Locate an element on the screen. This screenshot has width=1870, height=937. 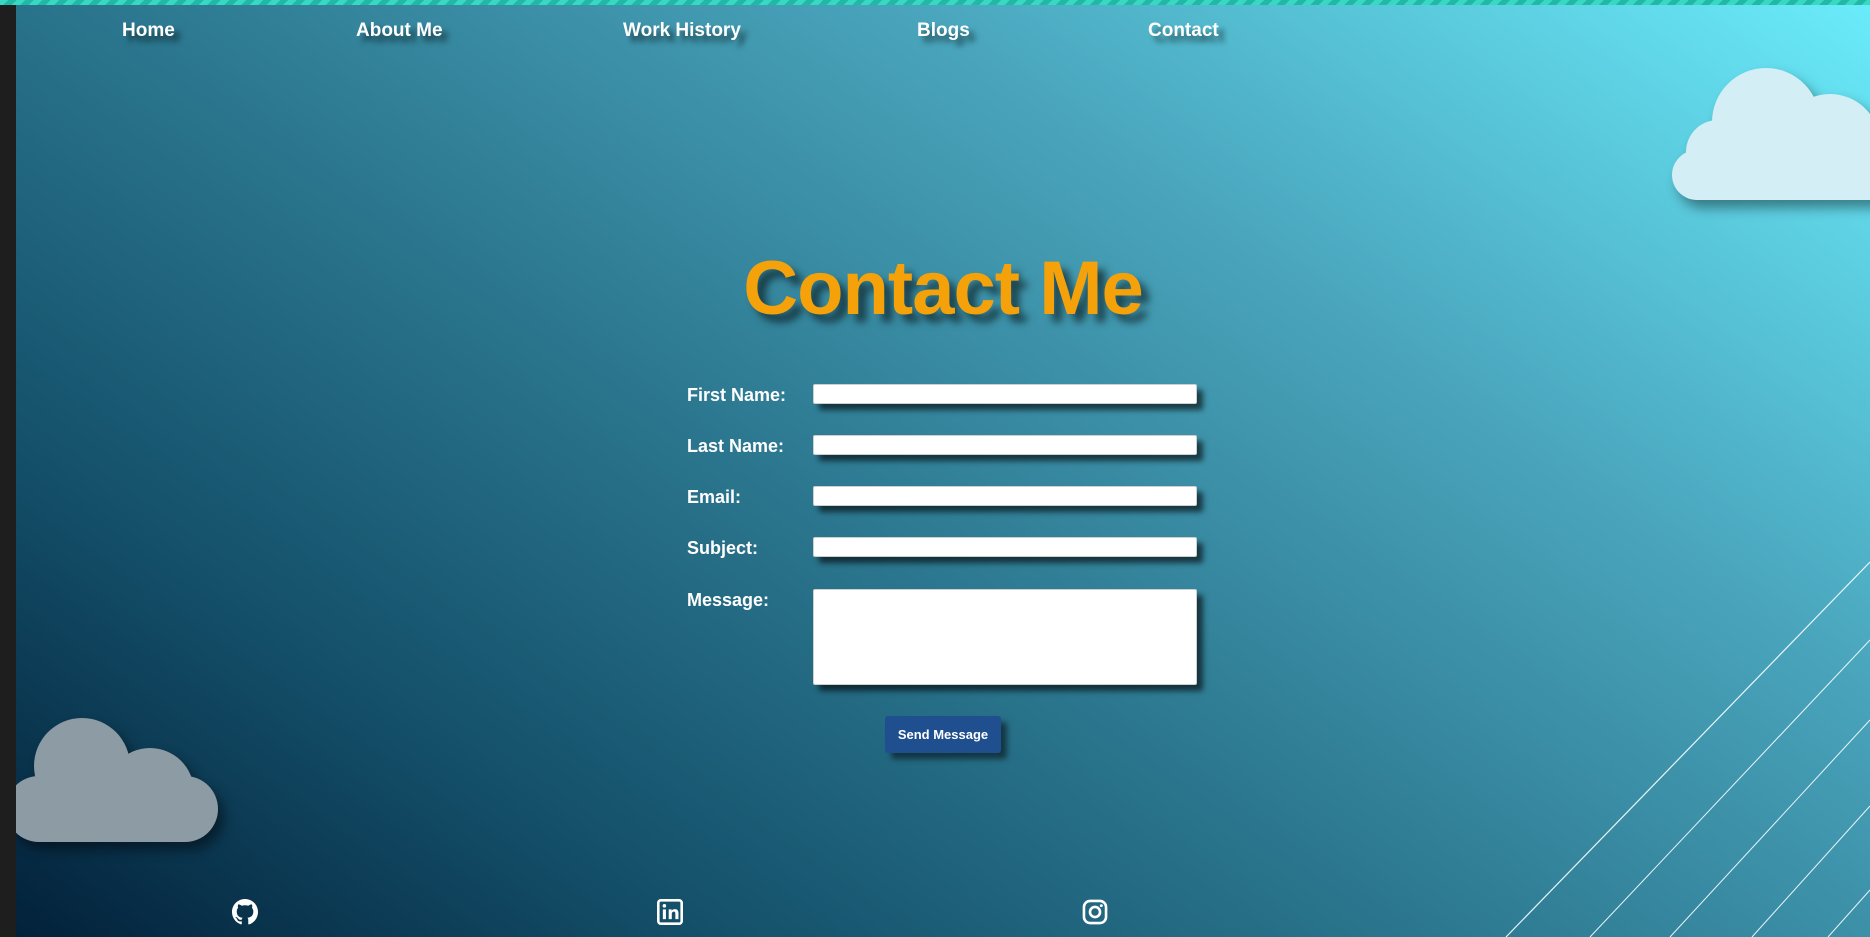
nav-link-about-me: About Me is located at coordinates (399, 31).